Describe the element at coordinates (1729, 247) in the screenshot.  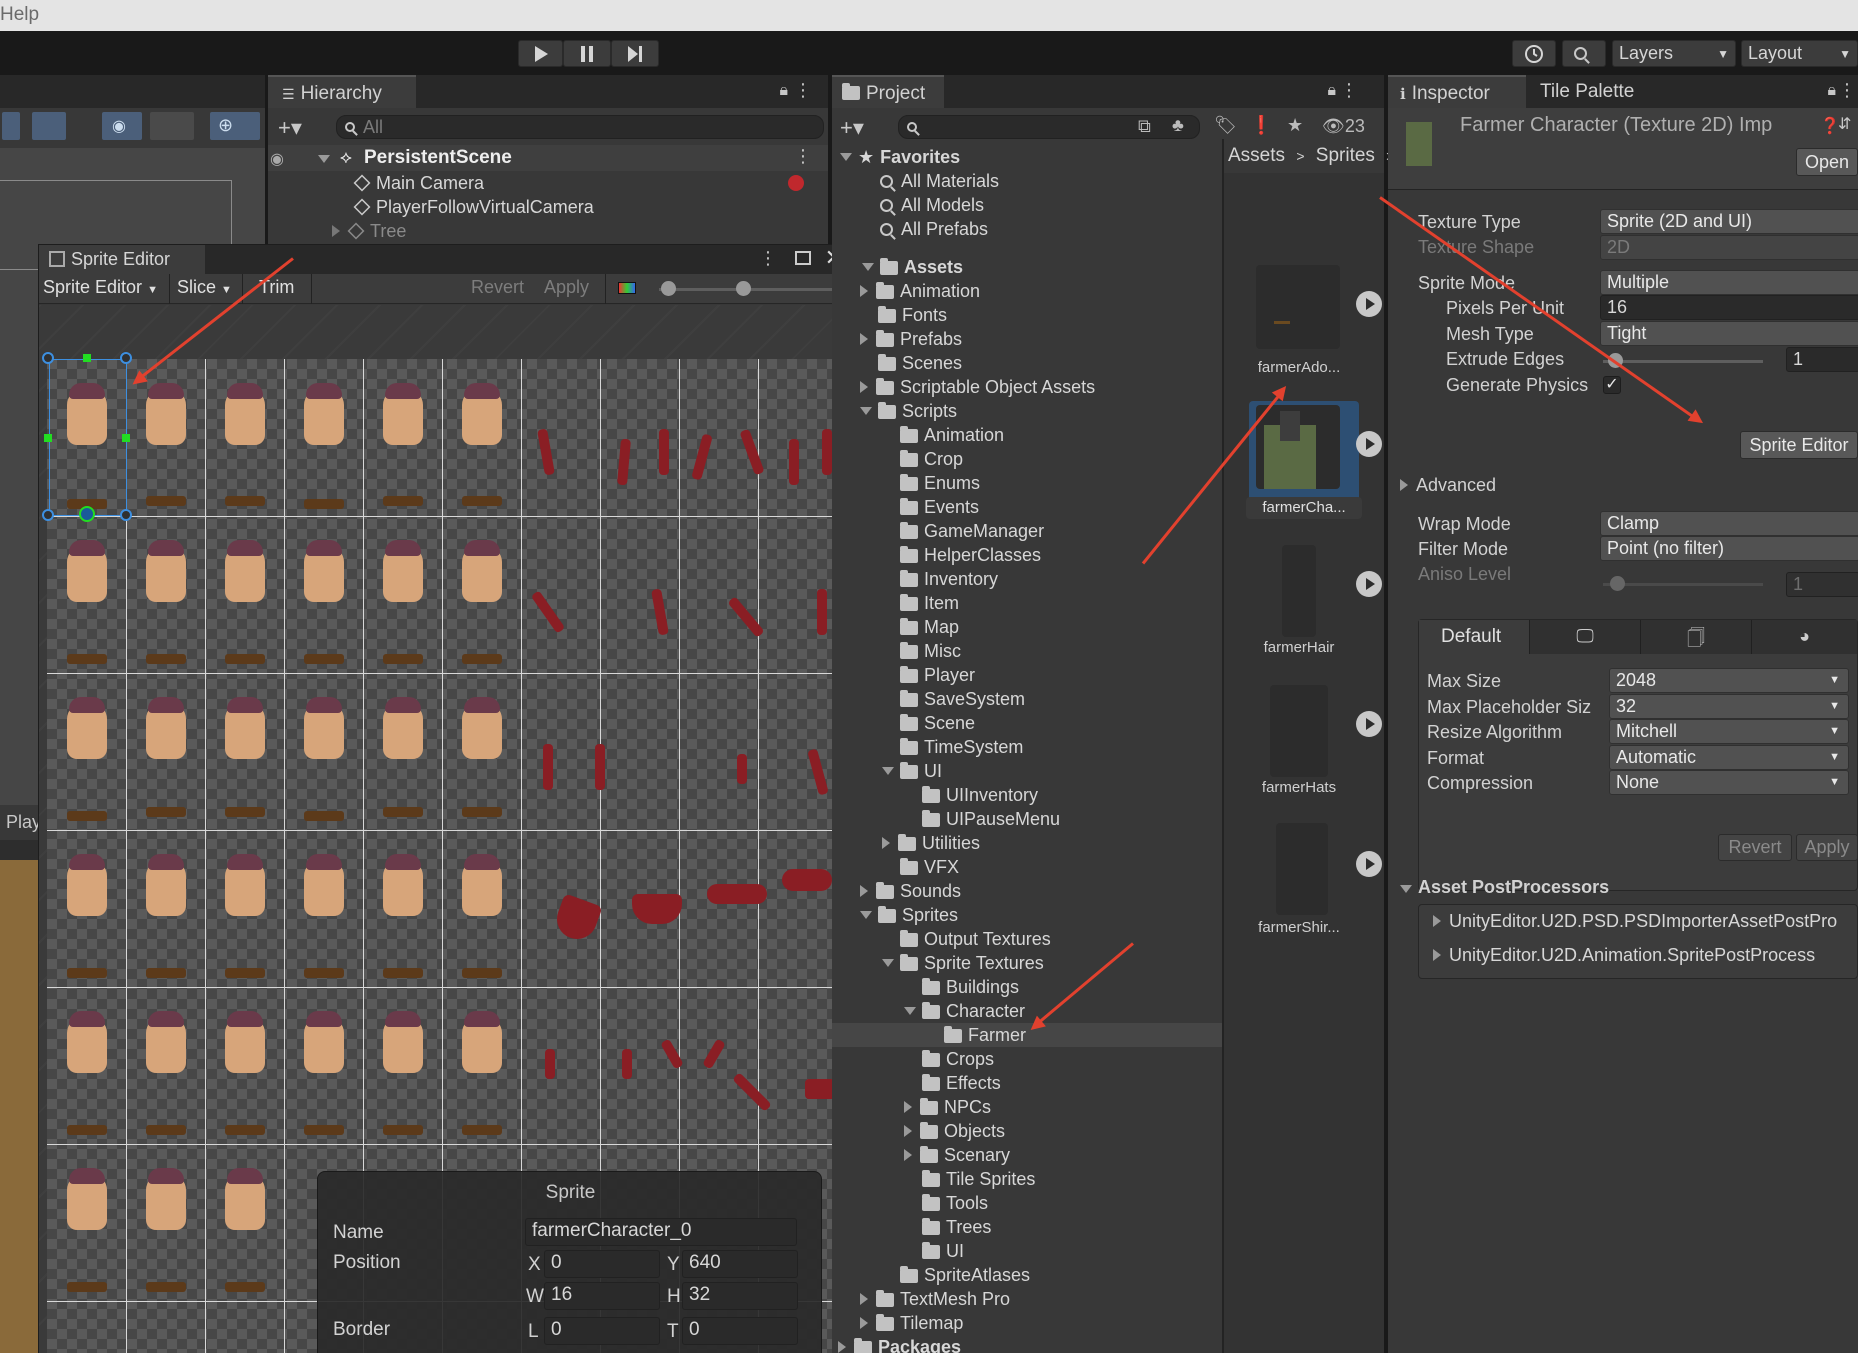
I see `texture-shape-dropdown: 2D` at that location.